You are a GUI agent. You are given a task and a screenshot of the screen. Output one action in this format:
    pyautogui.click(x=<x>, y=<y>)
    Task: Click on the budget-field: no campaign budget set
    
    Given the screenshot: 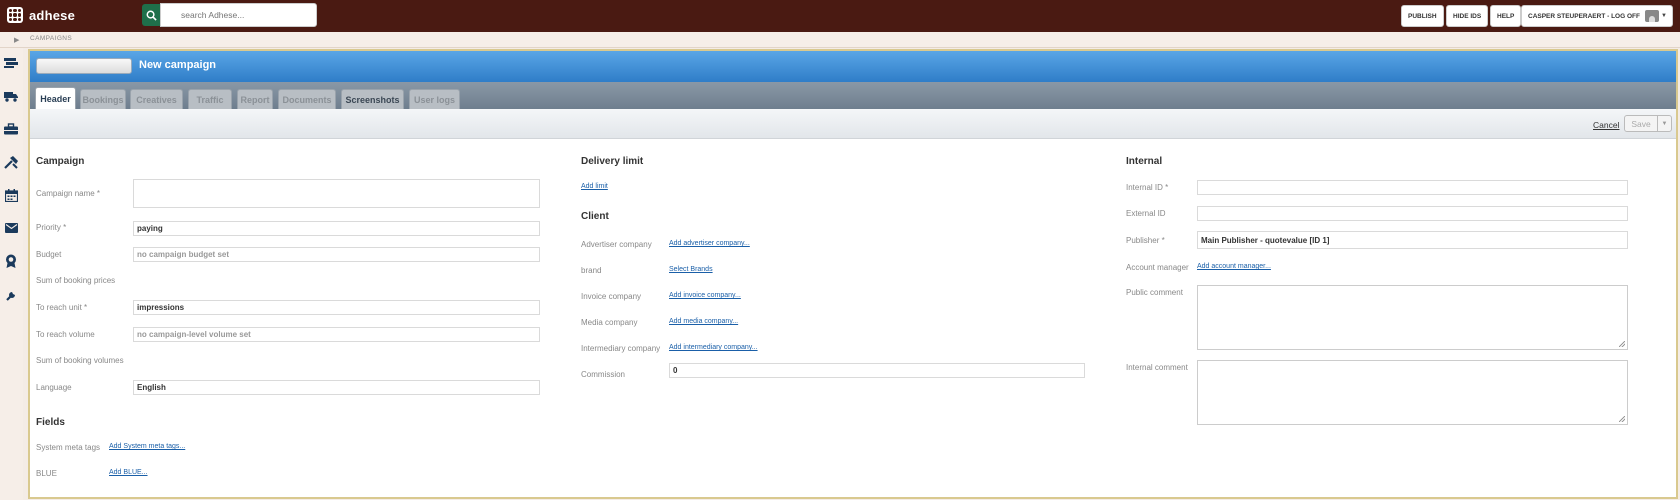 What is the action you would take?
    pyautogui.click(x=336, y=254)
    